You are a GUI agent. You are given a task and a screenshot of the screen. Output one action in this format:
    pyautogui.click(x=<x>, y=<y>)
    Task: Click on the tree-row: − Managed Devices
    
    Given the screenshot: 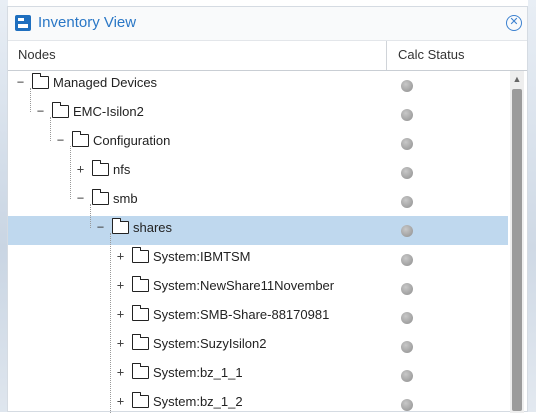 What is the action you would take?
    pyautogui.click(x=258, y=85)
    